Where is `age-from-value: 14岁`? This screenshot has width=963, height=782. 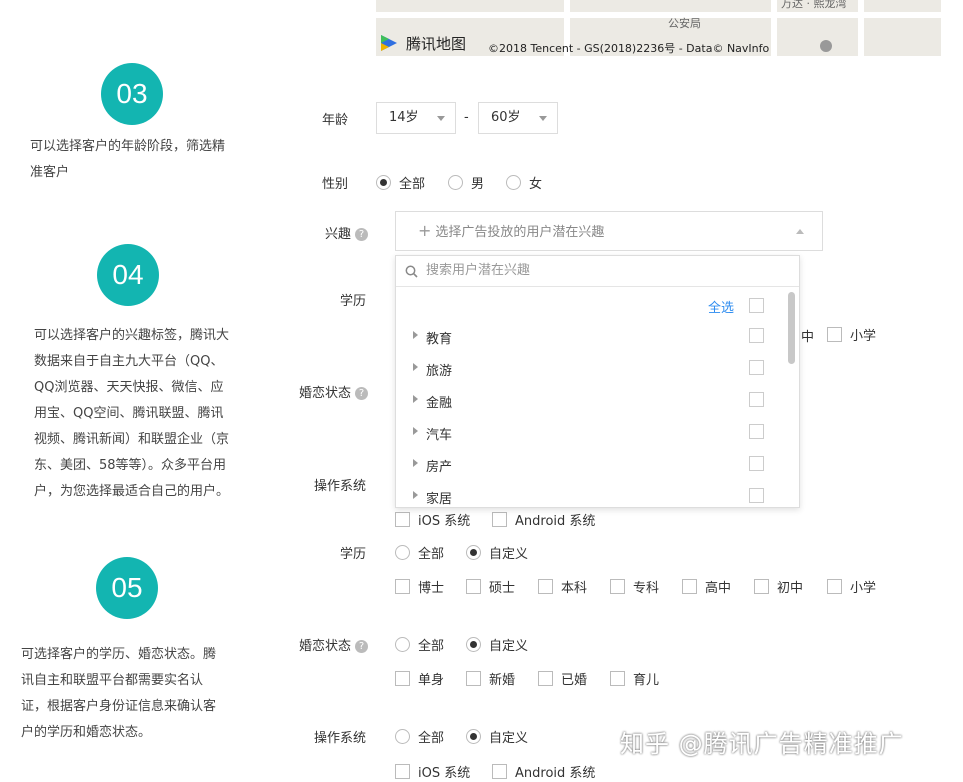 age-from-value: 14岁 is located at coordinates (404, 117).